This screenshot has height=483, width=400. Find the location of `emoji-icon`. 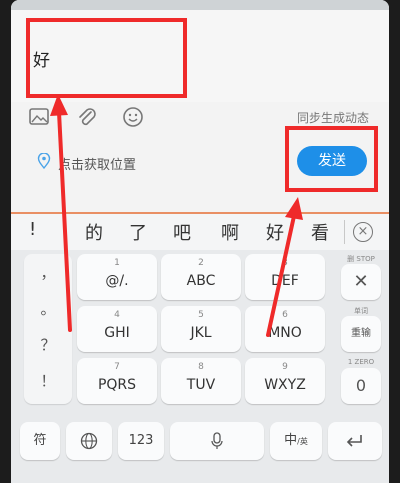

emoji-icon is located at coordinates (133, 117).